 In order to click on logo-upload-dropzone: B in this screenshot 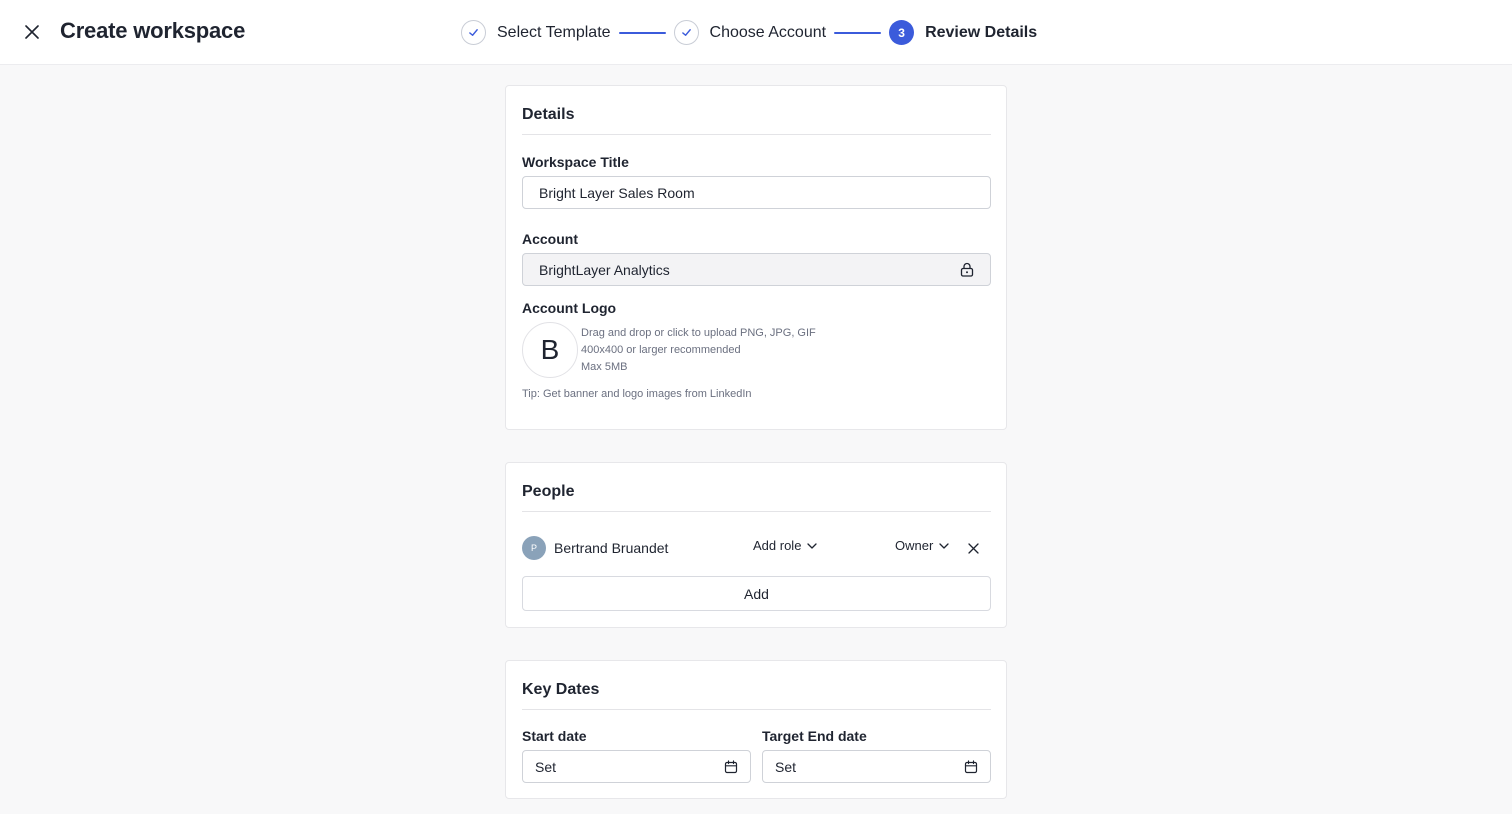, I will do `click(550, 350)`.